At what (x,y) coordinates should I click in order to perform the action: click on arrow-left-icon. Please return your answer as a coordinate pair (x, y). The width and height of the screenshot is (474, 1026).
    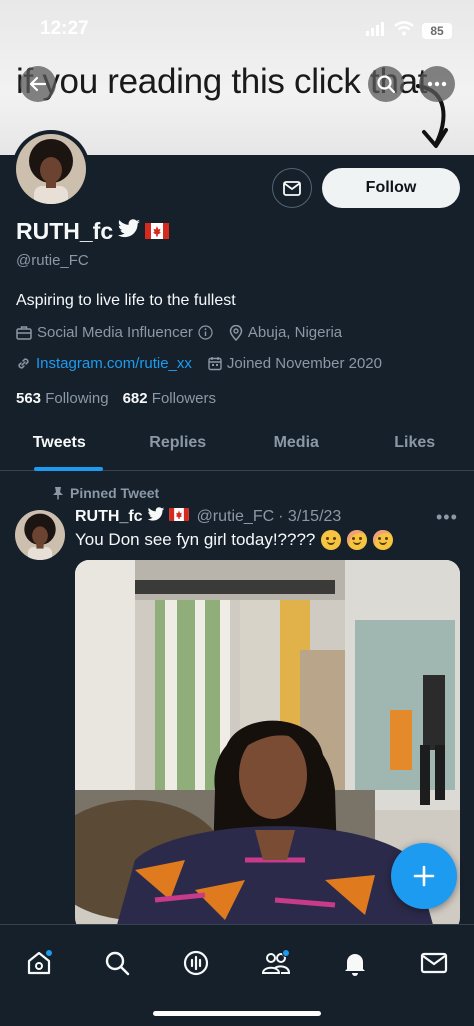
    Looking at the image, I should click on (38, 84).